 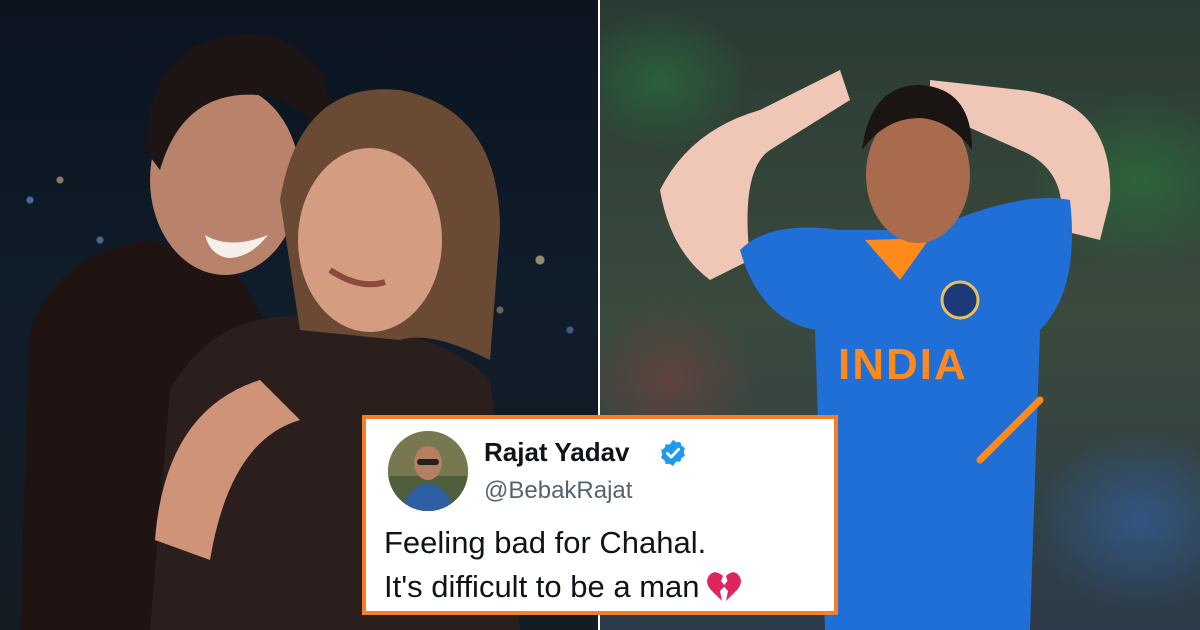 I want to click on broken-heart-icon, so click(x=723, y=586).